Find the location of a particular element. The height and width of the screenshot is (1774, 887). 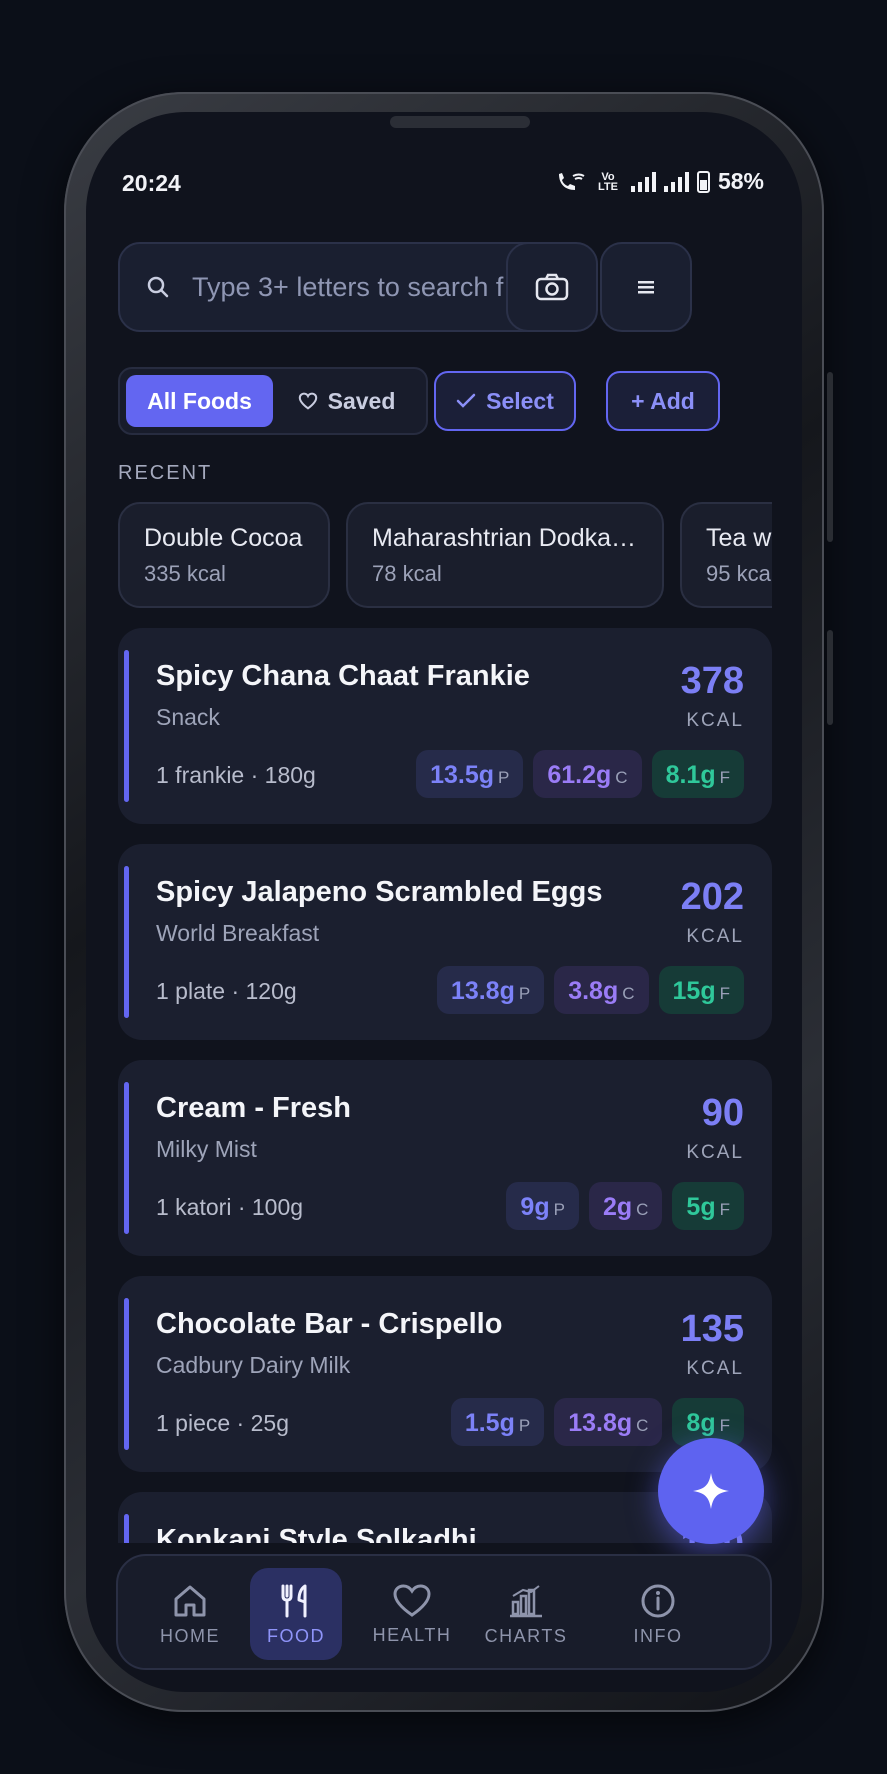

nav-info-label: INFO is located at coordinates (658, 1635).